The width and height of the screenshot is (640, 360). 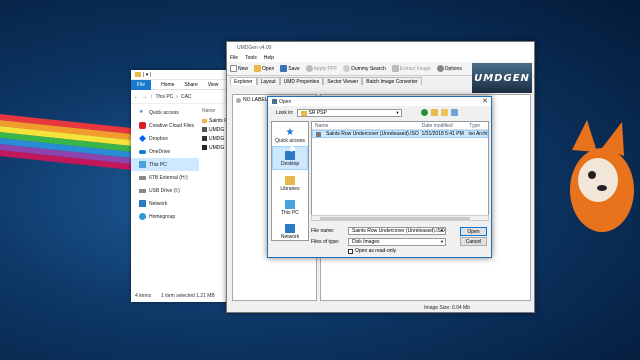 I want to click on tab-layout: Layout, so click(x=268, y=81).